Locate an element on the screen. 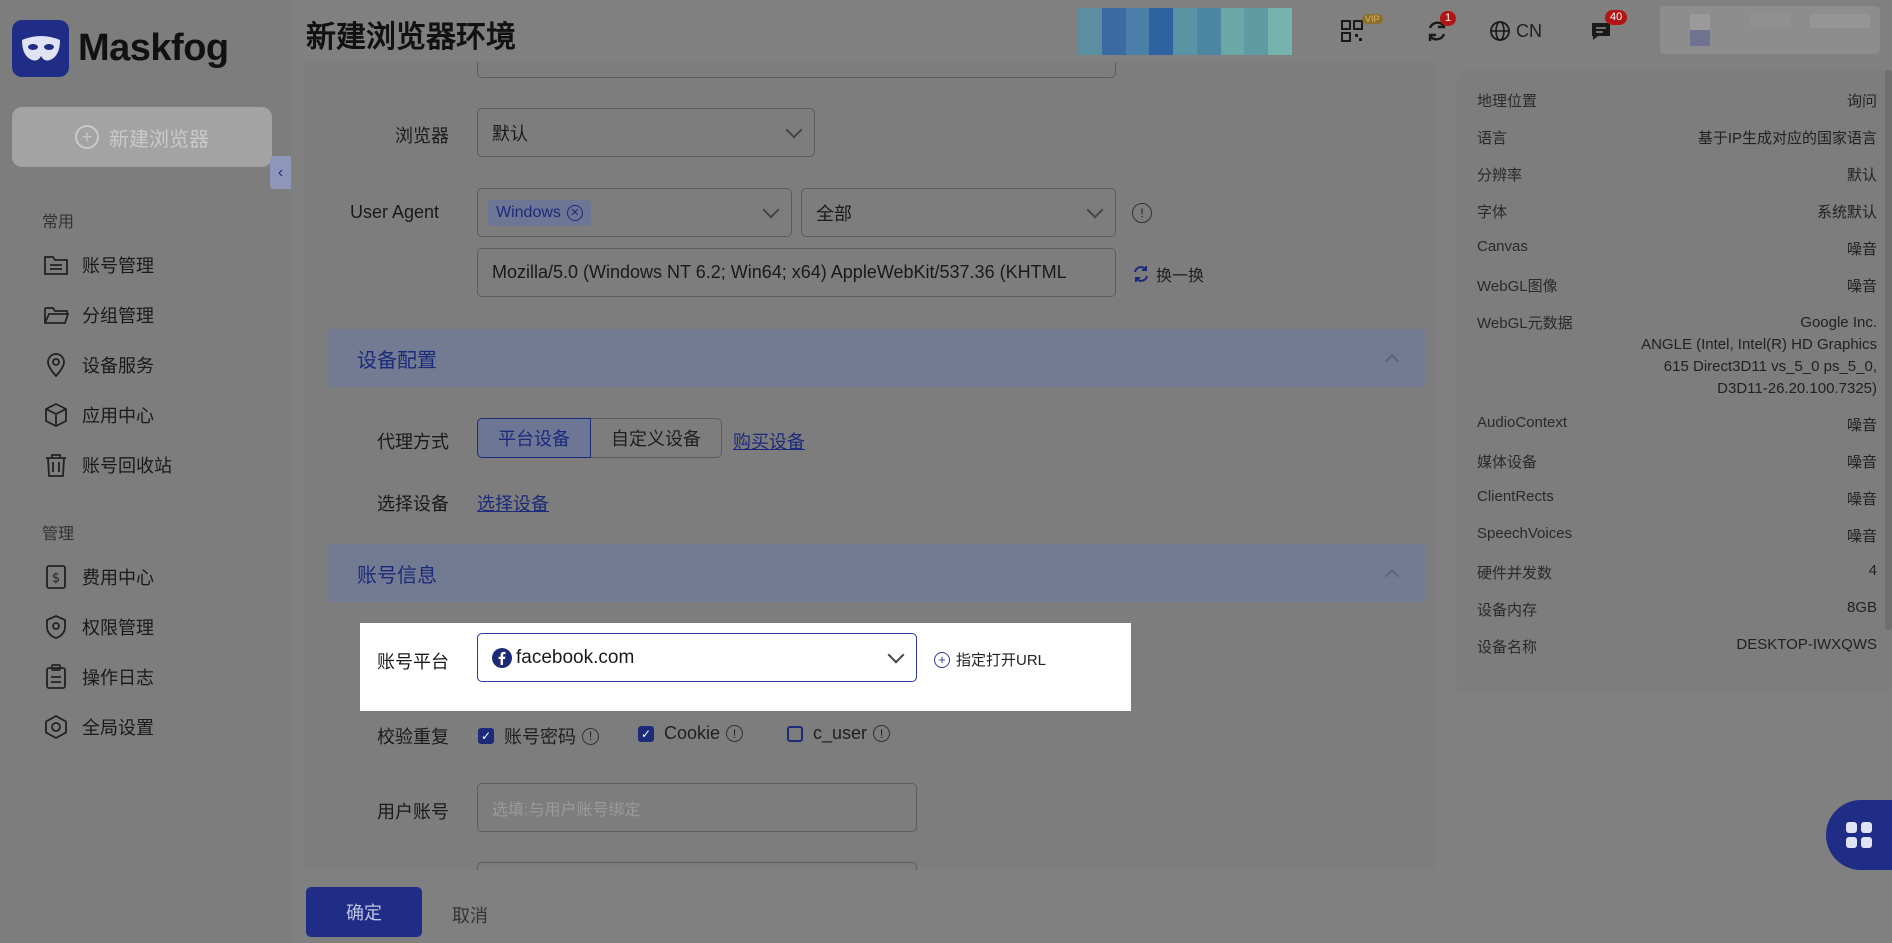  sidebar-item-global-settings: 全局设置 is located at coordinates (98, 727).